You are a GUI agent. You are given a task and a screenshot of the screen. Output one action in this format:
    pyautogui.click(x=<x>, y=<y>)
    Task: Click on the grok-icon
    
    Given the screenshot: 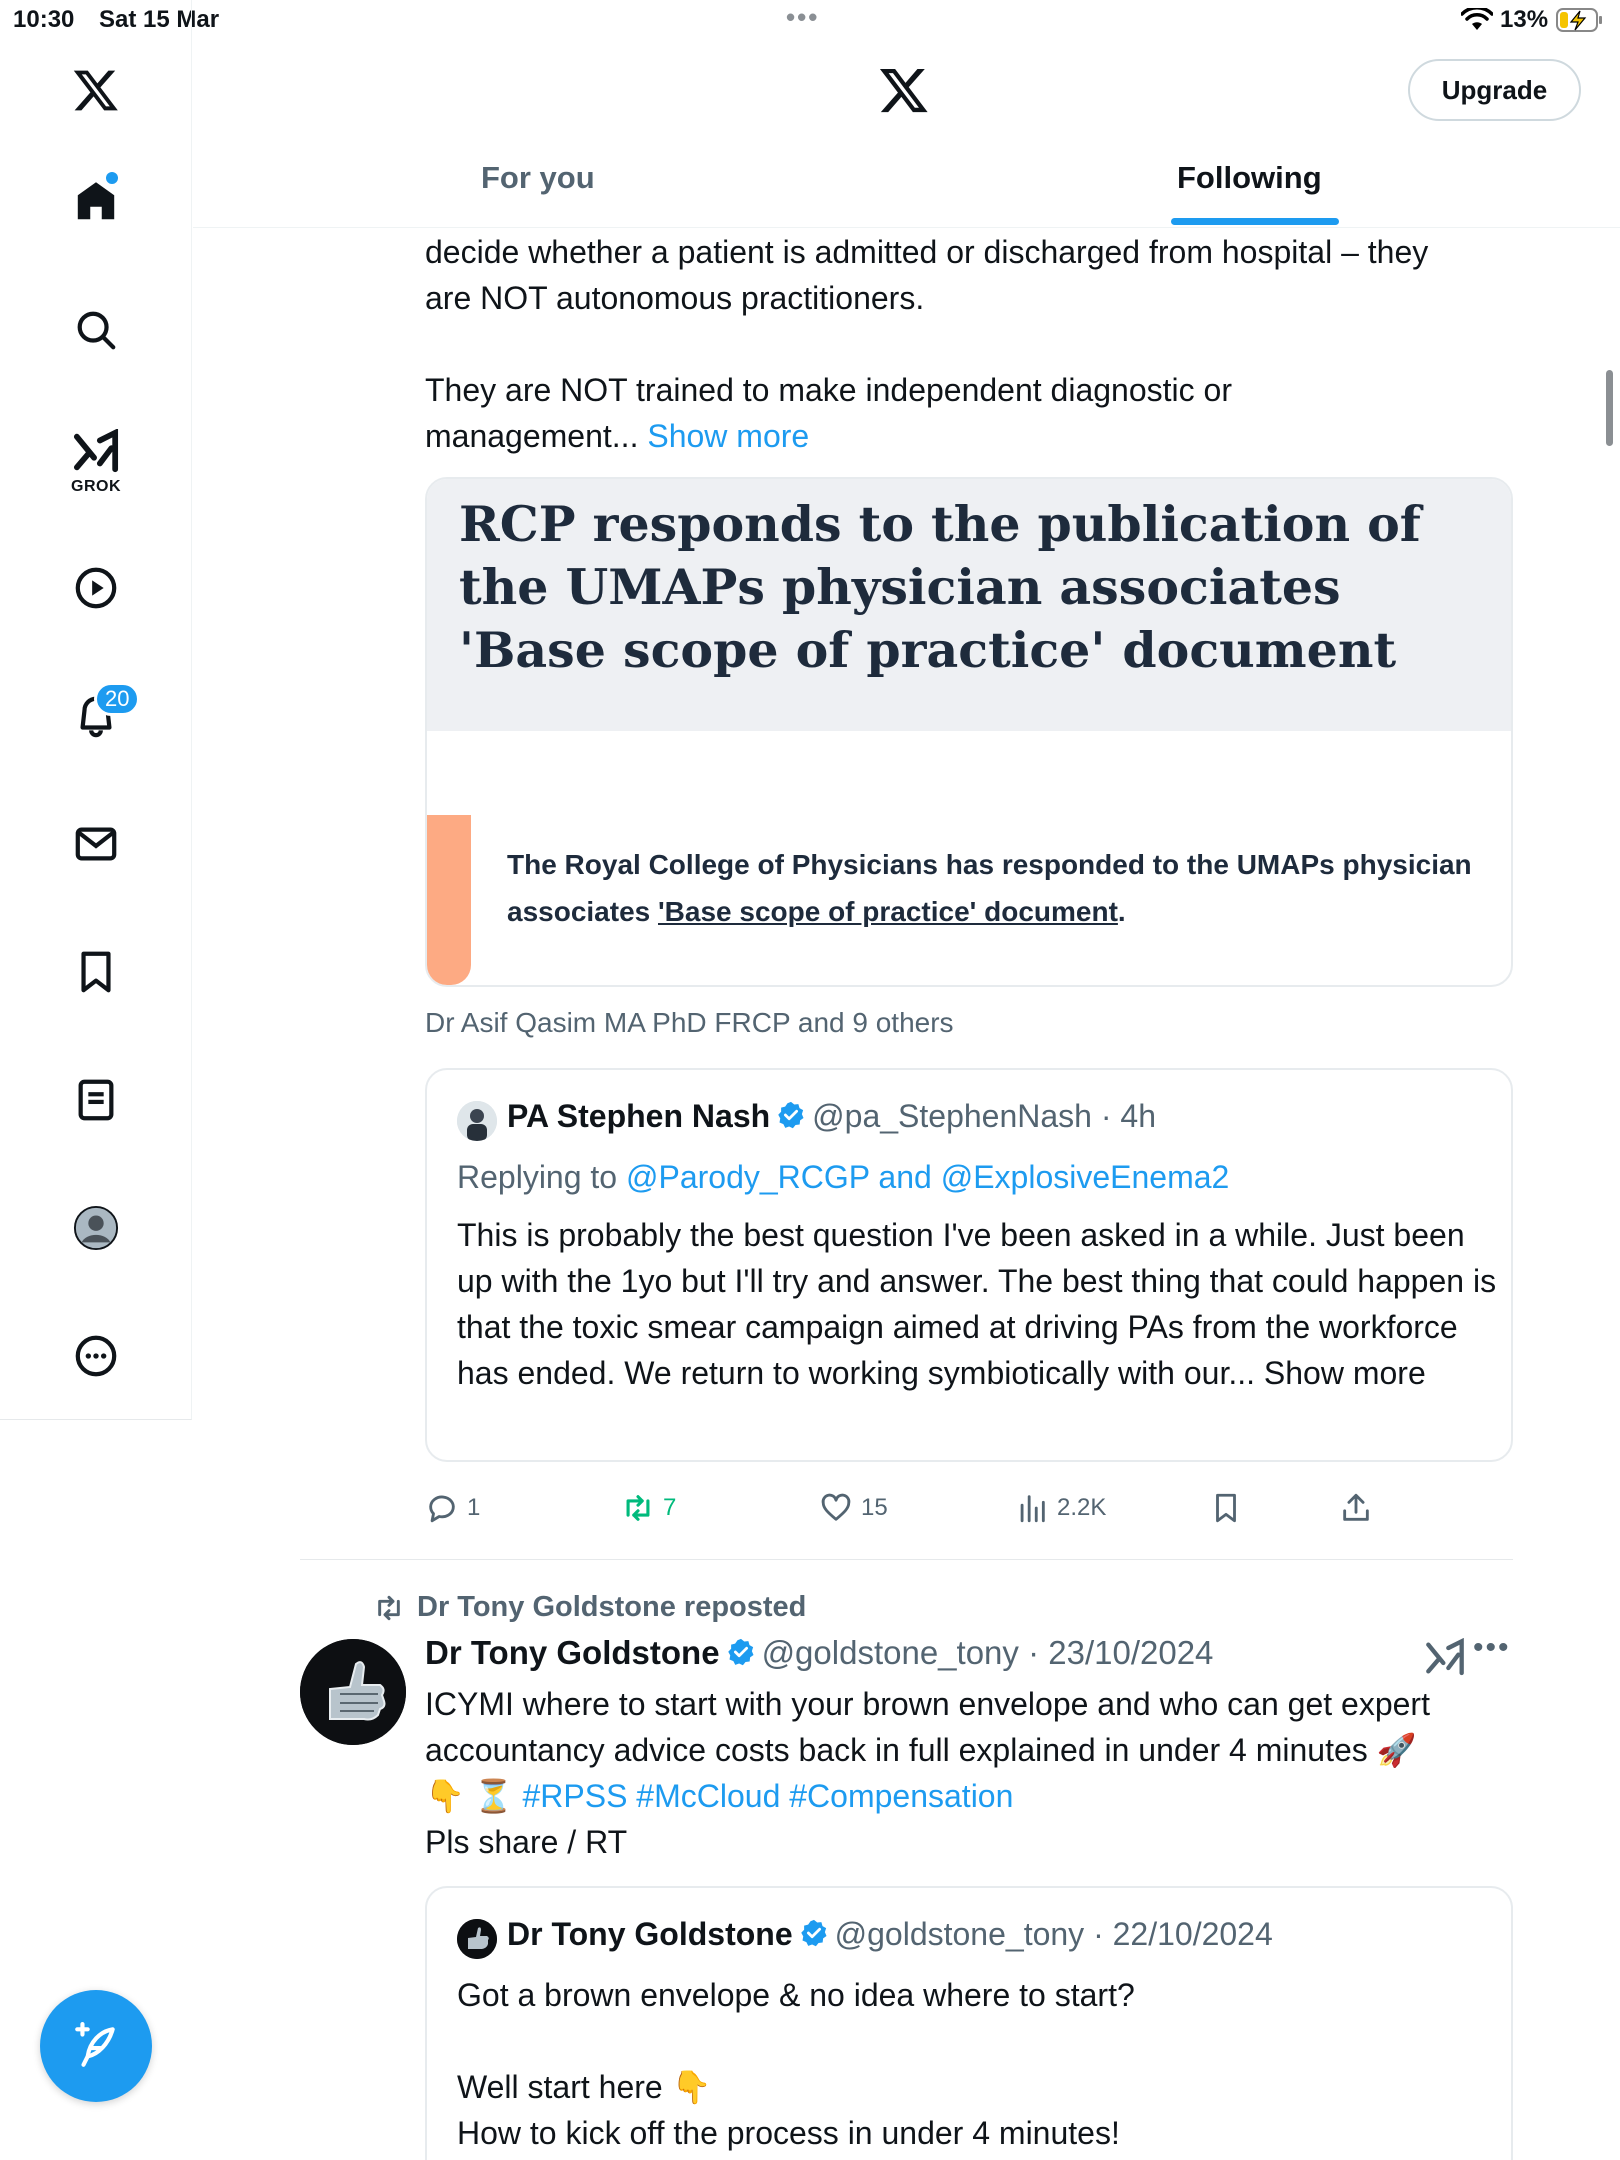 What is the action you would take?
    pyautogui.click(x=1445, y=1660)
    